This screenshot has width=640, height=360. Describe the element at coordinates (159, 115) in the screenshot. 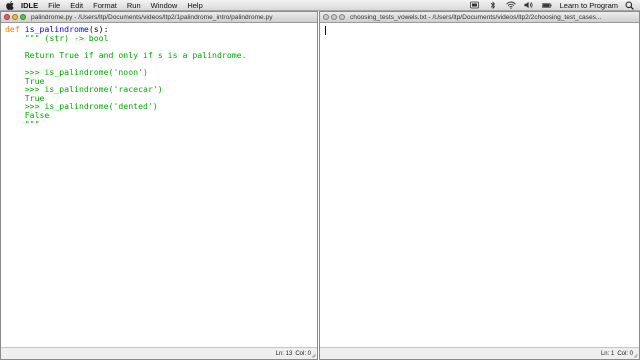

I see `code-line: False` at that location.